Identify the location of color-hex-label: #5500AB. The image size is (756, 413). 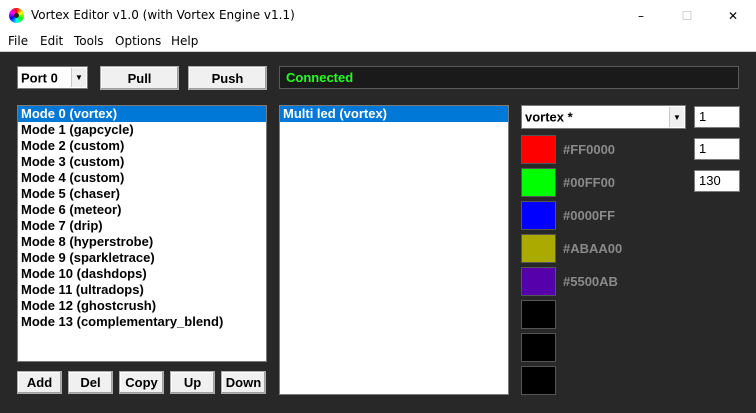
(590, 281).